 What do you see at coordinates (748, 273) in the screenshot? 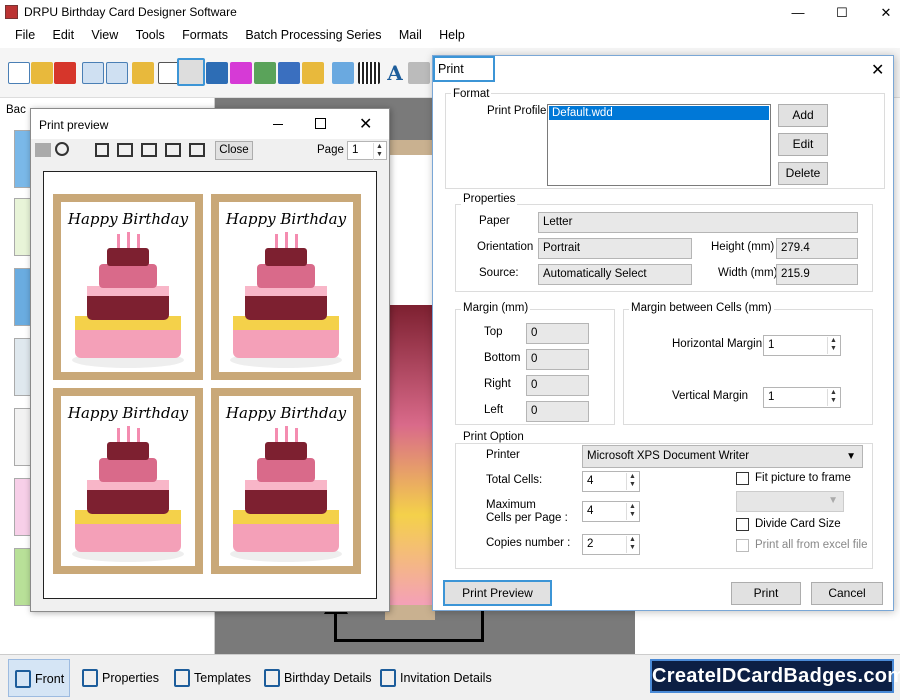
I see `width-label: Width (mm)` at bounding box center [748, 273].